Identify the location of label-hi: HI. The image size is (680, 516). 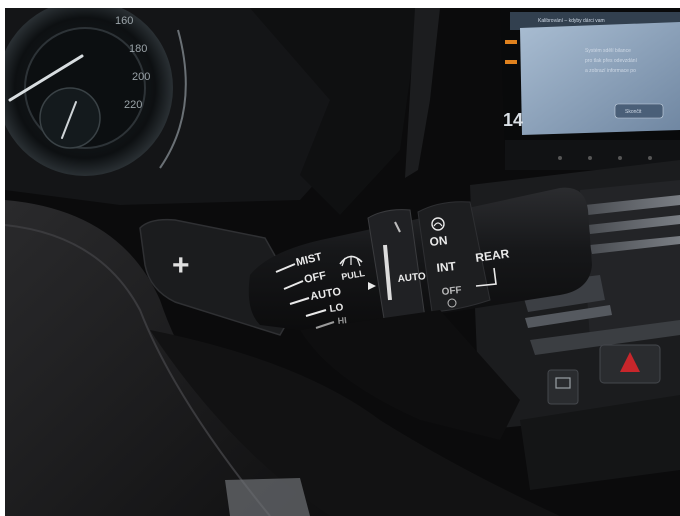
(342, 320).